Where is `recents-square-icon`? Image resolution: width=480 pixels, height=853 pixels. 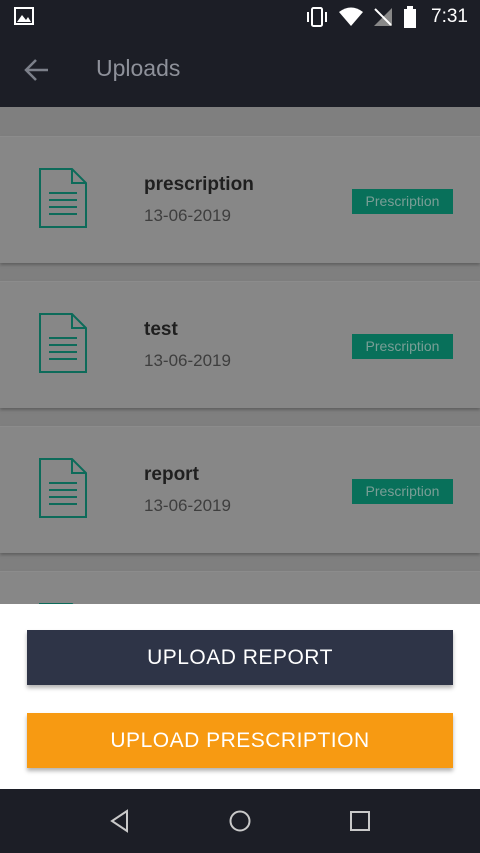
recents-square-icon is located at coordinates (360, 821).